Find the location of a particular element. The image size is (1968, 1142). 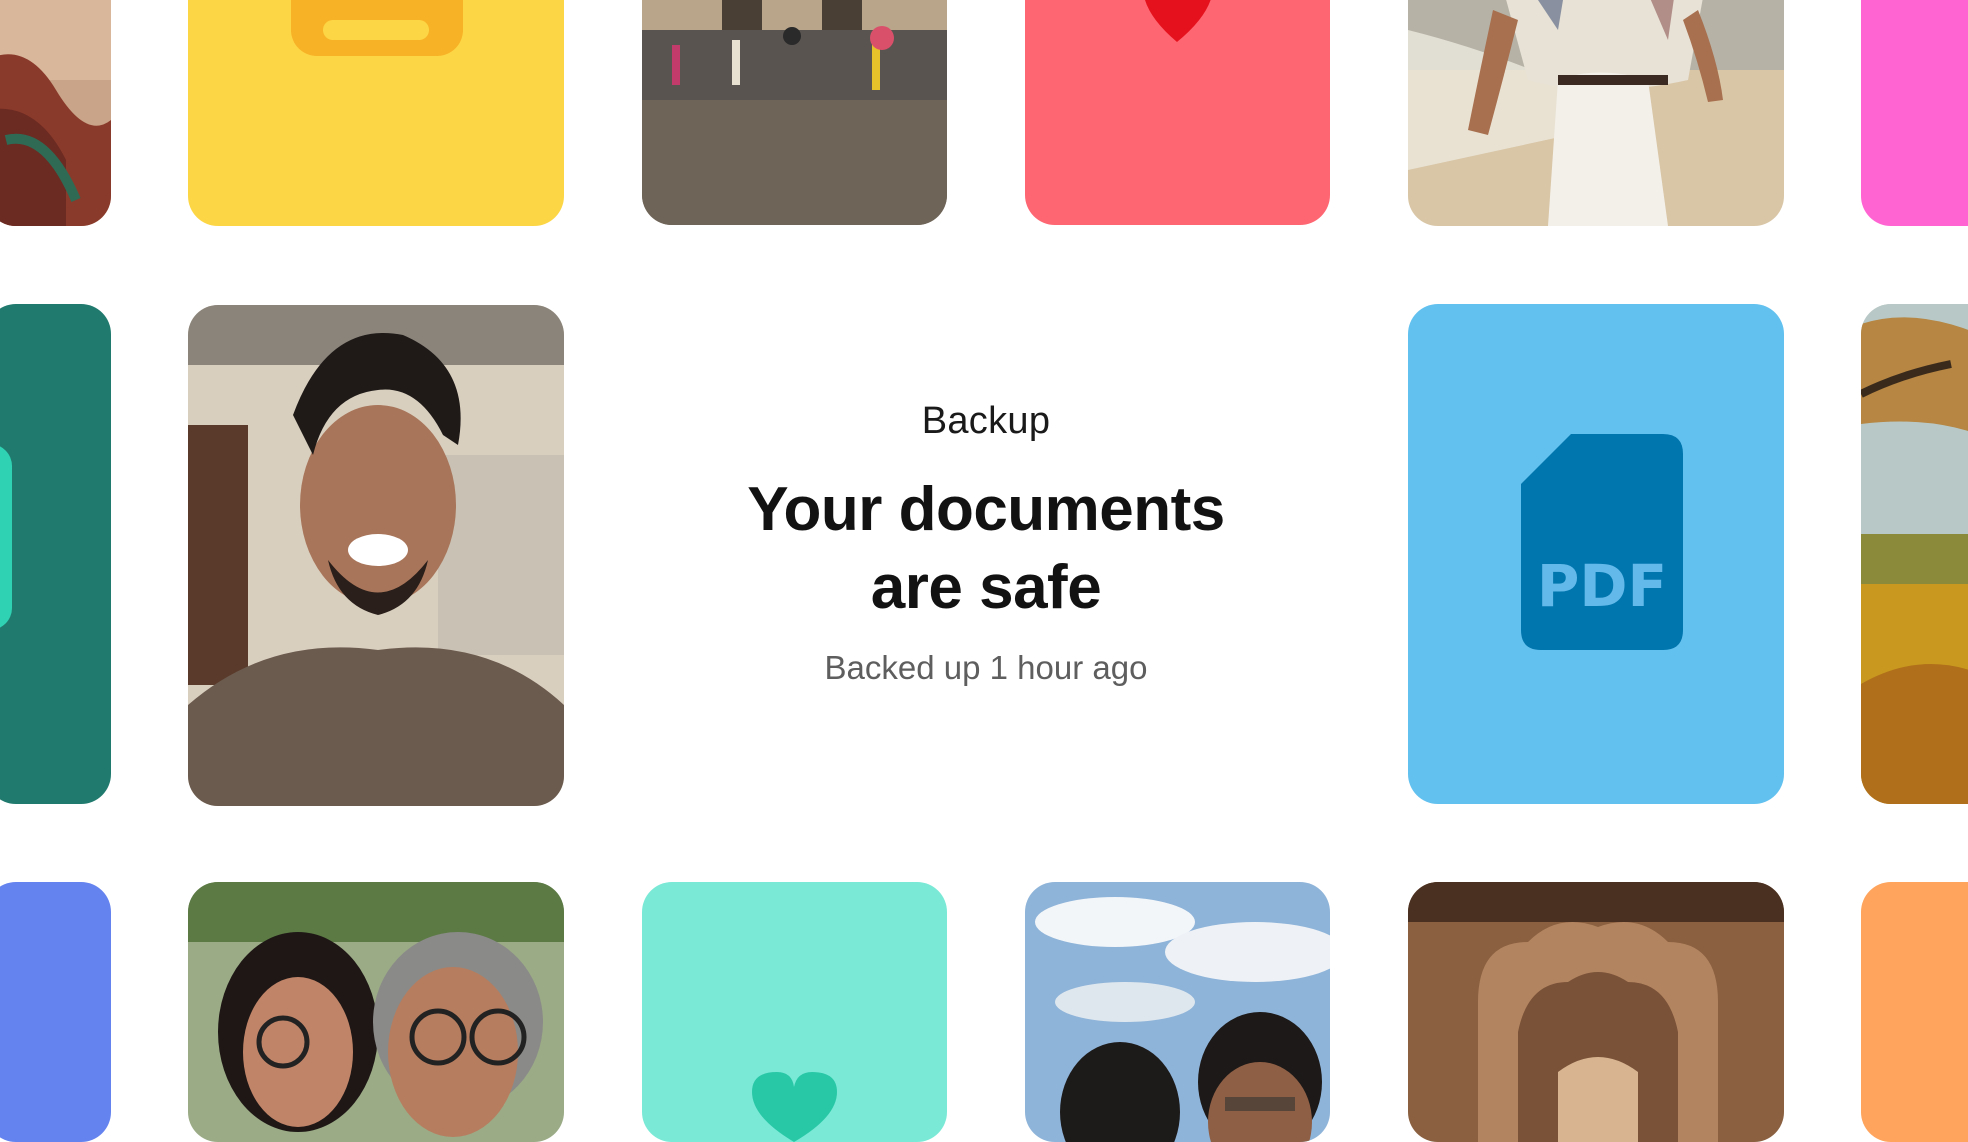

photo-tile-laughing-man is located at coordinates (376, 555).